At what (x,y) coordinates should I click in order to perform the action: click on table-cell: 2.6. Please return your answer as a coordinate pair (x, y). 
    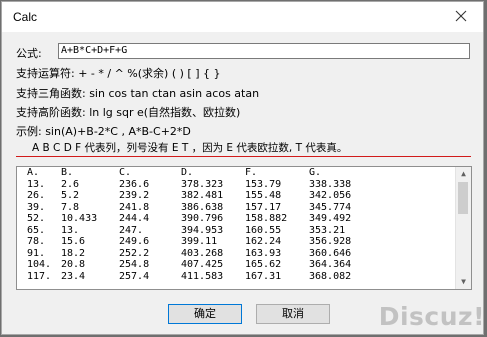
    Looking at the image, I should click on (70, 184).